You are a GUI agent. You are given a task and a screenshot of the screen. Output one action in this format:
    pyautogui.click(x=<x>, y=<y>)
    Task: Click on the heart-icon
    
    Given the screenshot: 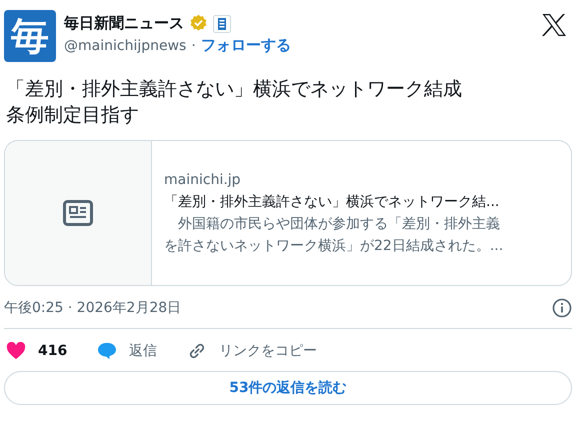 What is the action you would take?
    pyautogui.click(x=16, y=351)
    